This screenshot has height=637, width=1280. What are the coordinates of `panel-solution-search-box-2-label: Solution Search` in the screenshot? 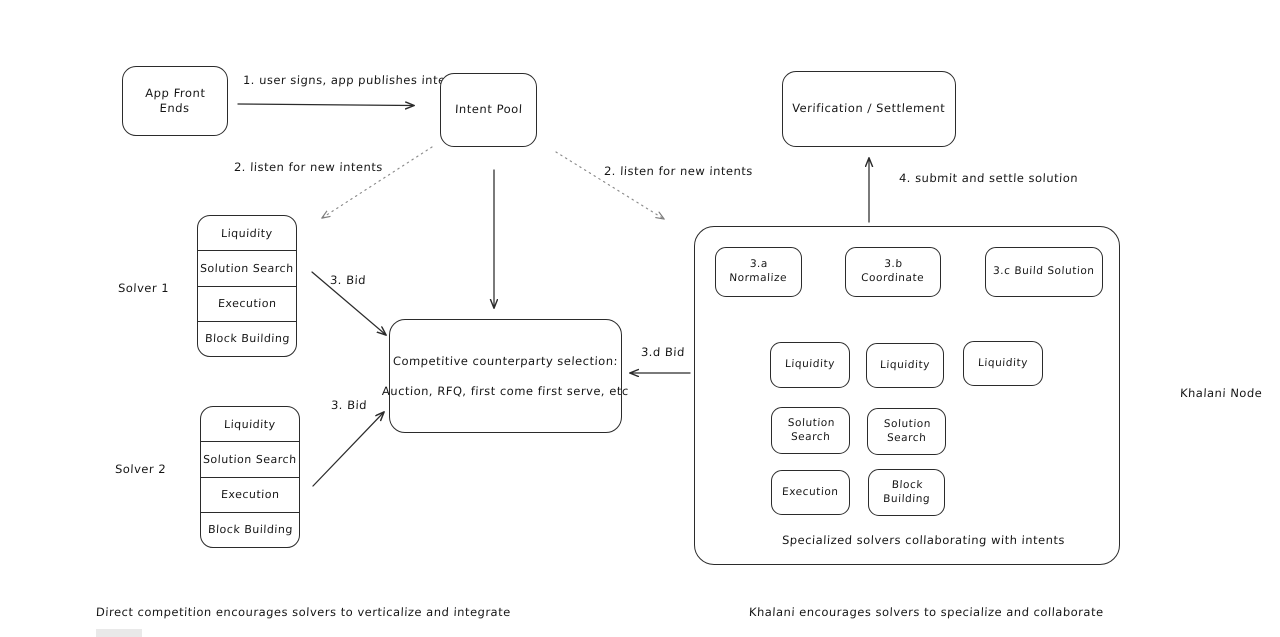 It's located at (907, 430).